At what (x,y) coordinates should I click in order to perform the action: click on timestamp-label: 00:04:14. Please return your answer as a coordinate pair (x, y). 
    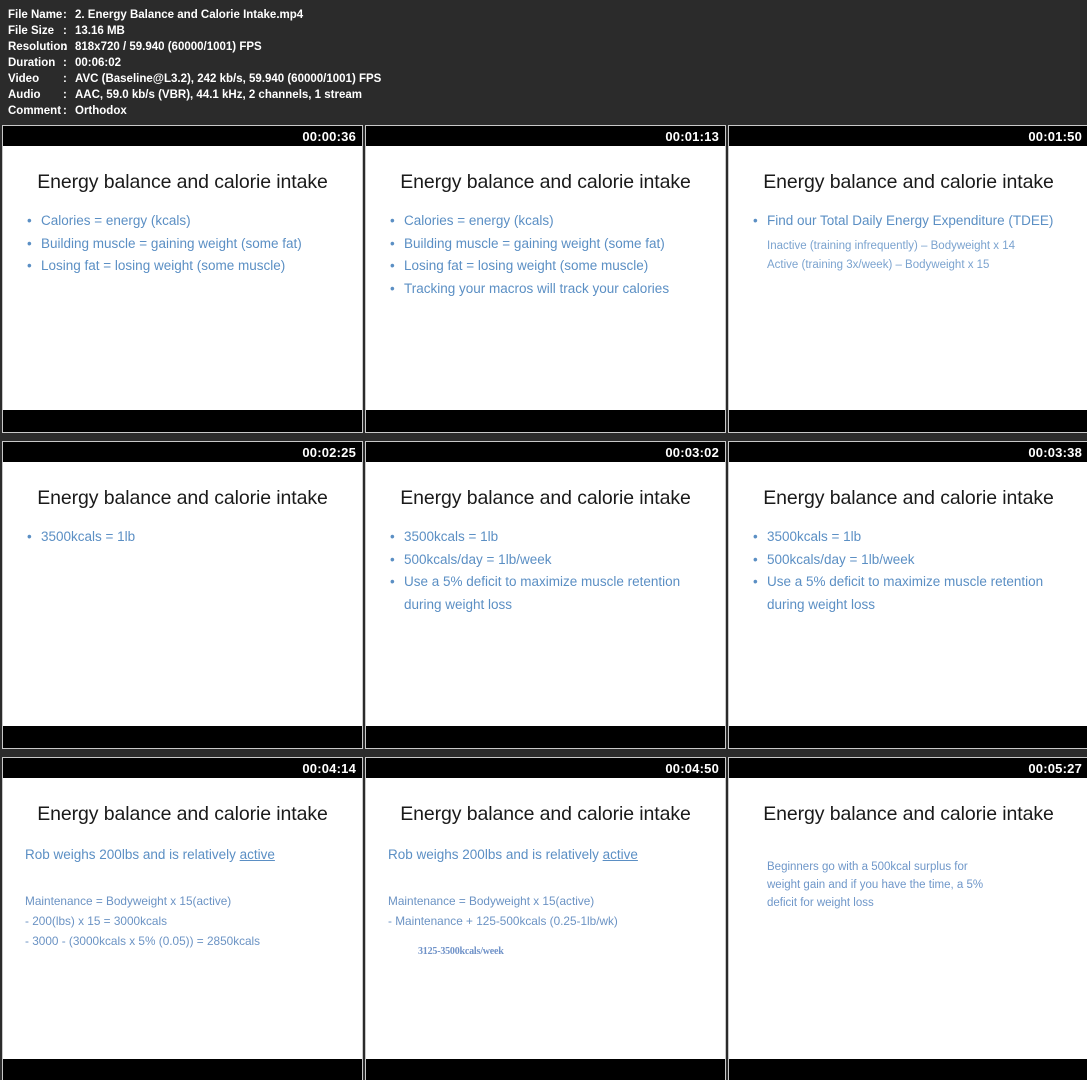
    Looking at the image, I should click on (329, 768).